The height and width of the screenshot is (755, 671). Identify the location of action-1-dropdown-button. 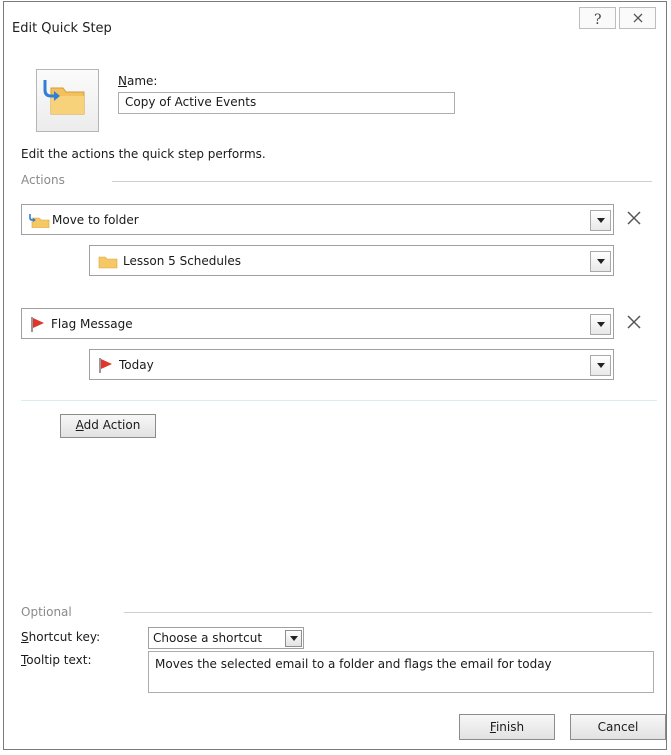
(600, 220).